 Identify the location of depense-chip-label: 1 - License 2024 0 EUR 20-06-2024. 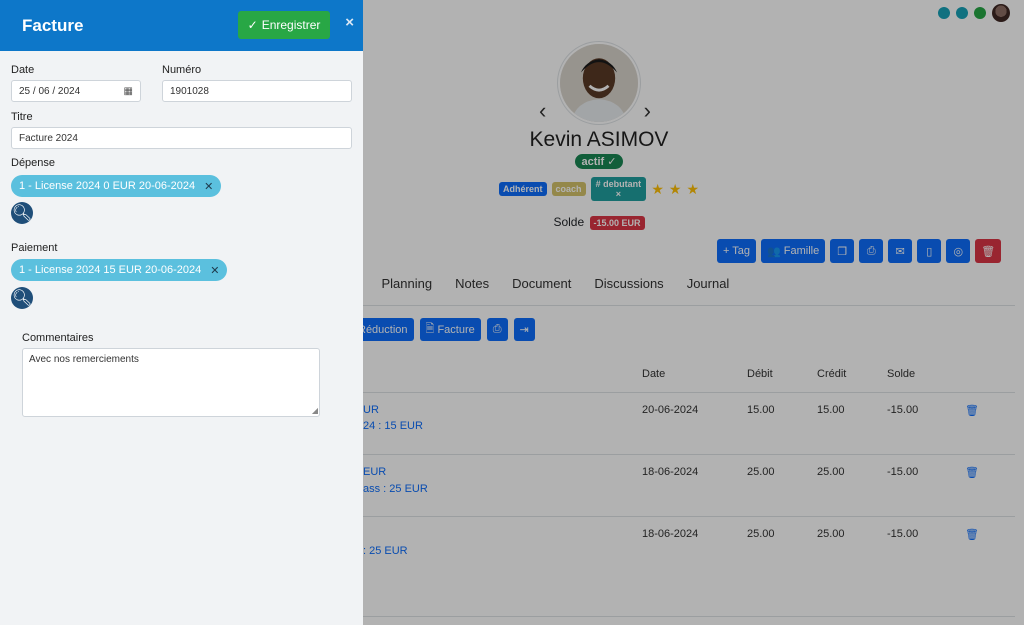
(107, 186).